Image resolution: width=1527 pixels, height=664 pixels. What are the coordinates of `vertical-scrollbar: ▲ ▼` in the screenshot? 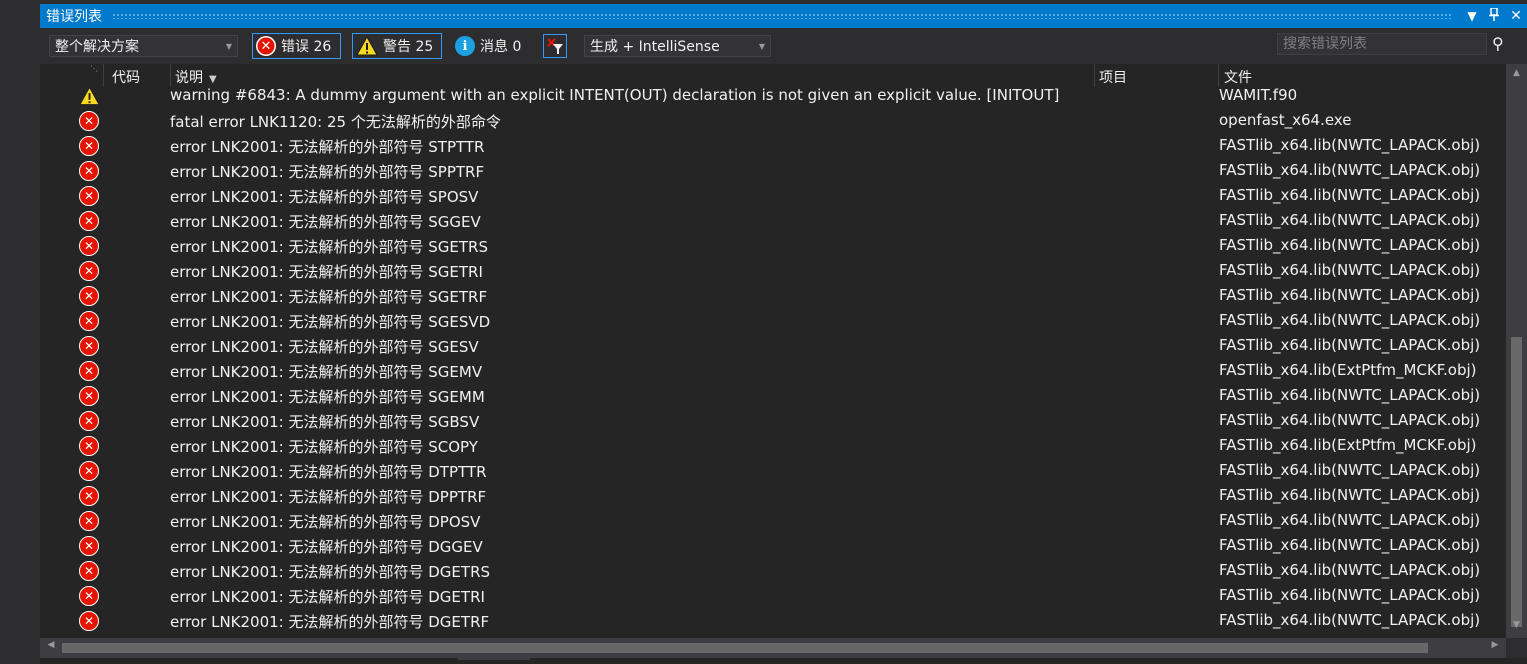 It's located at (1516, 351).